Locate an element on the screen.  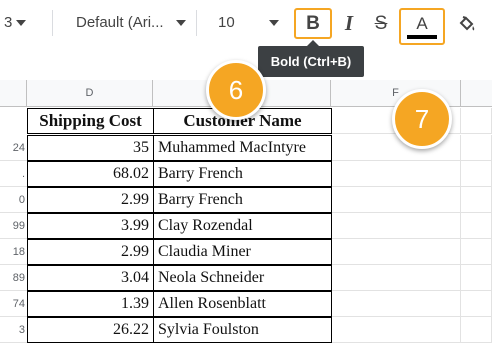
column-label: D is located at coordinates (89, 93).